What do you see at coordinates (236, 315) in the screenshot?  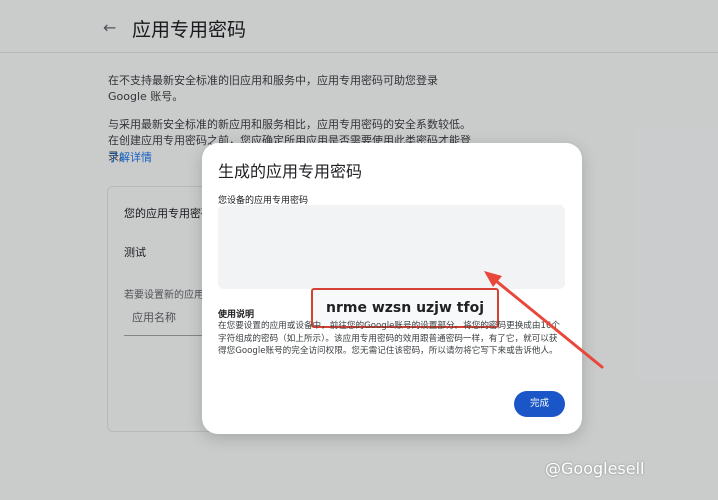 I see `usage-title: 使用说明` at bounding box center [236, 315].